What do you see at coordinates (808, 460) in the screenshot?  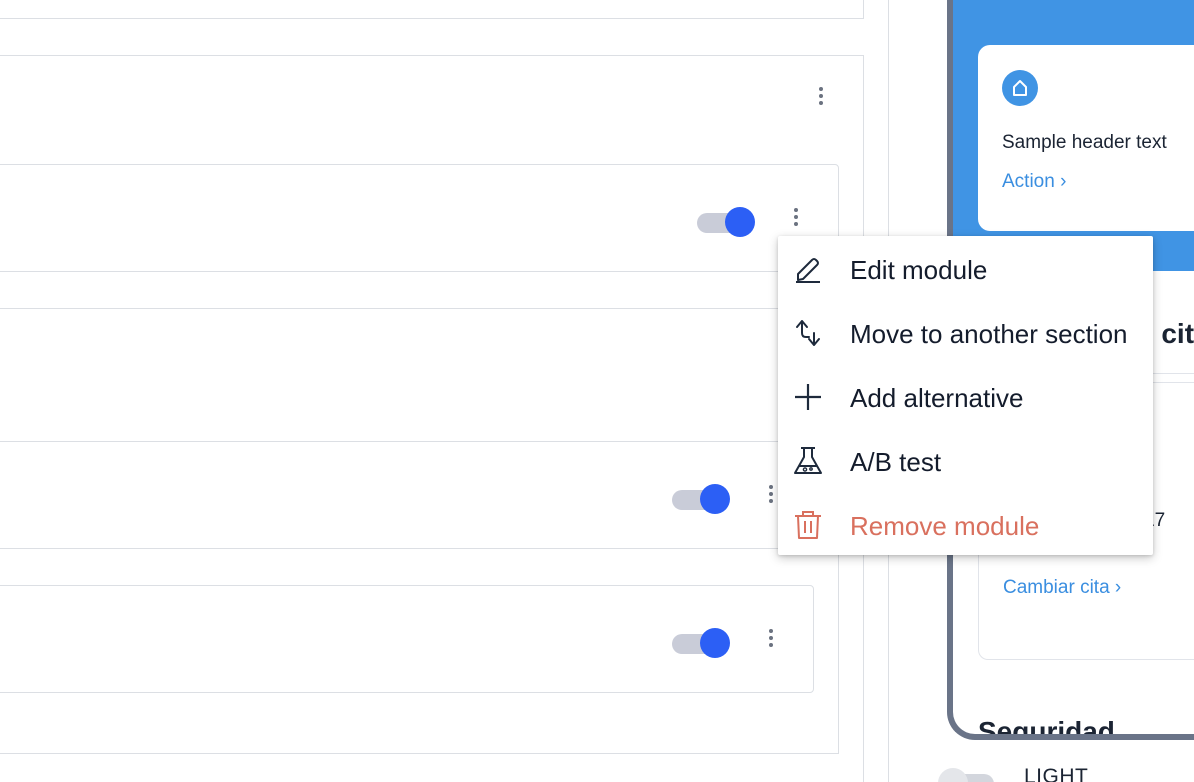 I see `flask-icon` at bounding box center [808, 460].